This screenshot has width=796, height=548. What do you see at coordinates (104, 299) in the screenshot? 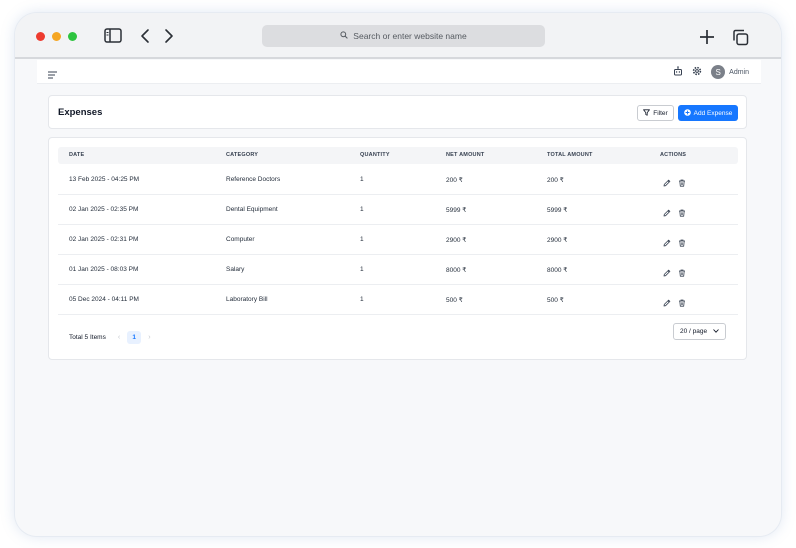
I see `date-cell: 05 Dec 2024 - 04:11 PM` at bounding box center [104, 299].